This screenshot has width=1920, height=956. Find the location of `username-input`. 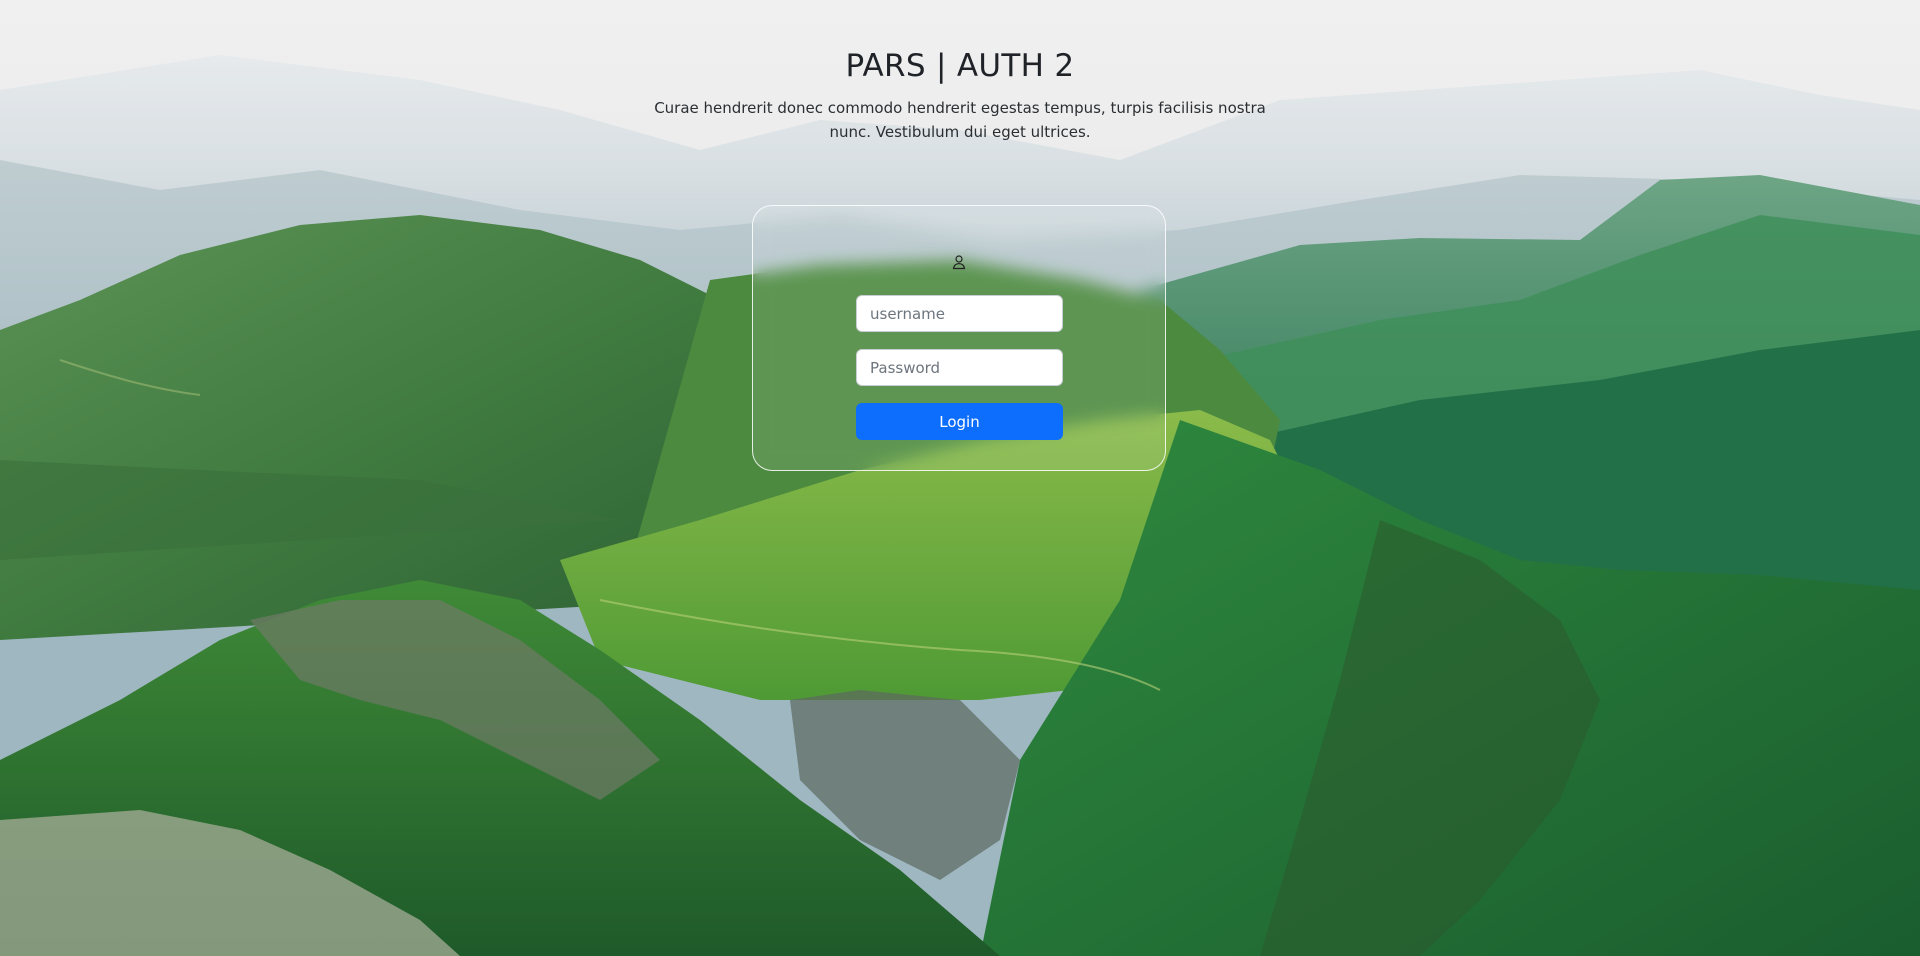

username-input is located at coordinates (959, 313).